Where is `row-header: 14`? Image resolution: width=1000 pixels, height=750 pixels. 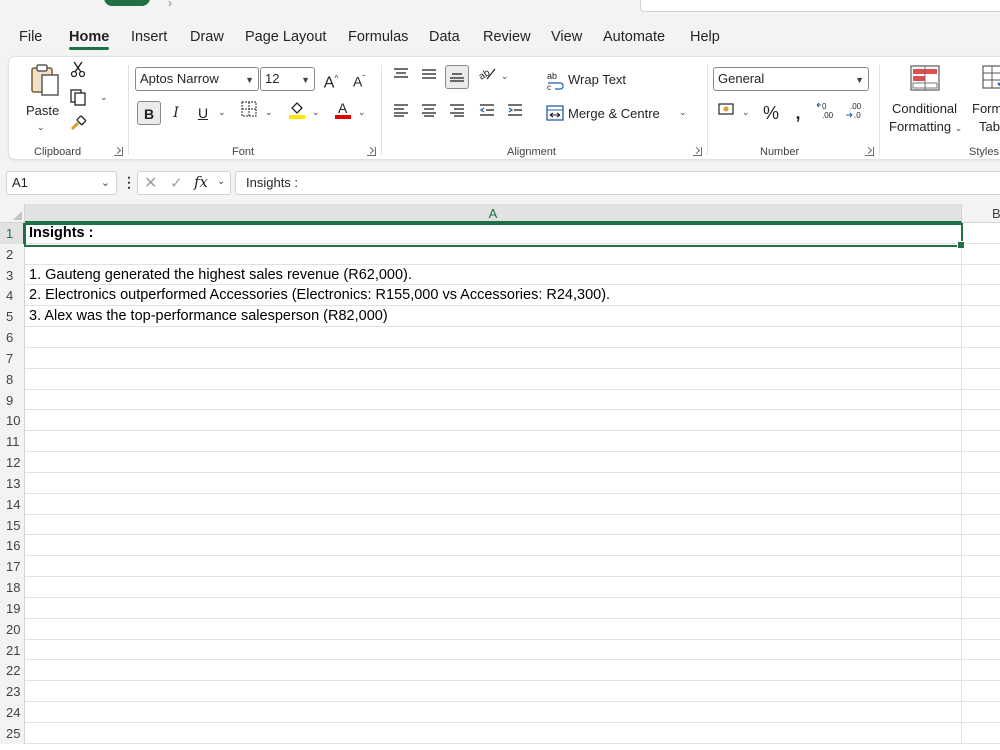
row-header: 14 is located at coordinates (12, 504).